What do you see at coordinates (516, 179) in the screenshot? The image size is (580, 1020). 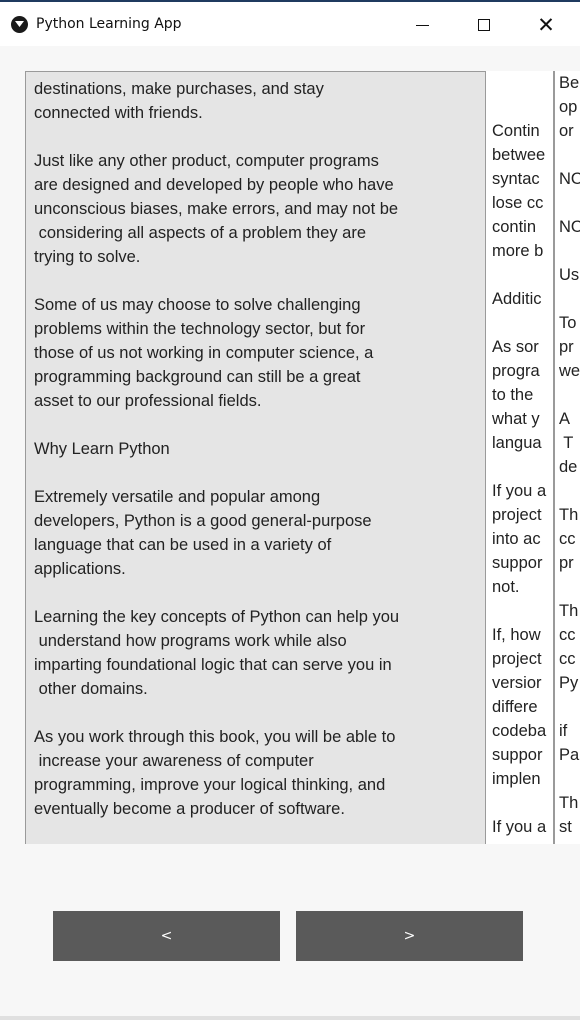 I see `partial-text-line: syntac` at bounding box center [516, 179].